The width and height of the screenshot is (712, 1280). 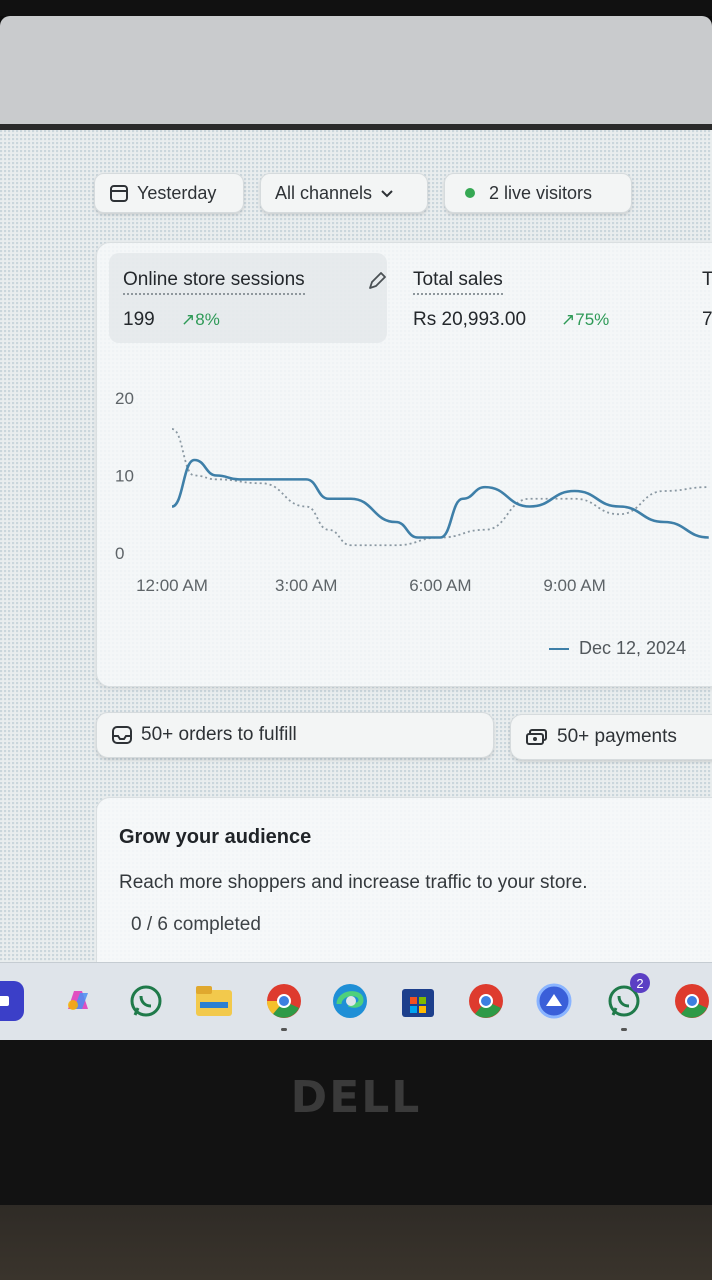 What do you see at coordinates (306, 585) in the screenshot?
I see `x-tick-label: 3:00 AM` at bounding box center [306, 585].